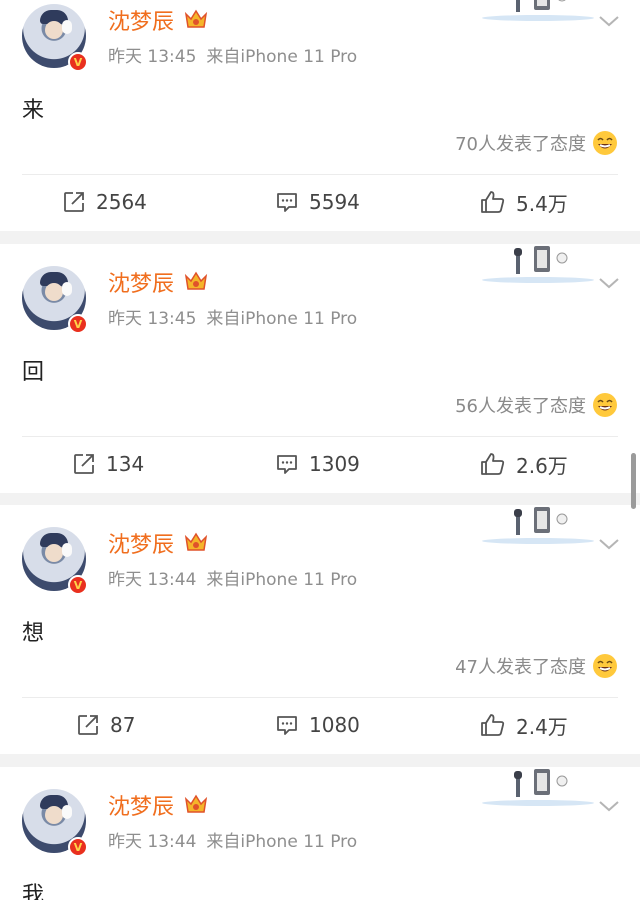 Image resolution: width=640 pixels, height=900 pixels. Describe the element at coordinates (520, 144) in the screenshot. I see `reaction-count-text: 70人发表了态度` at that location.